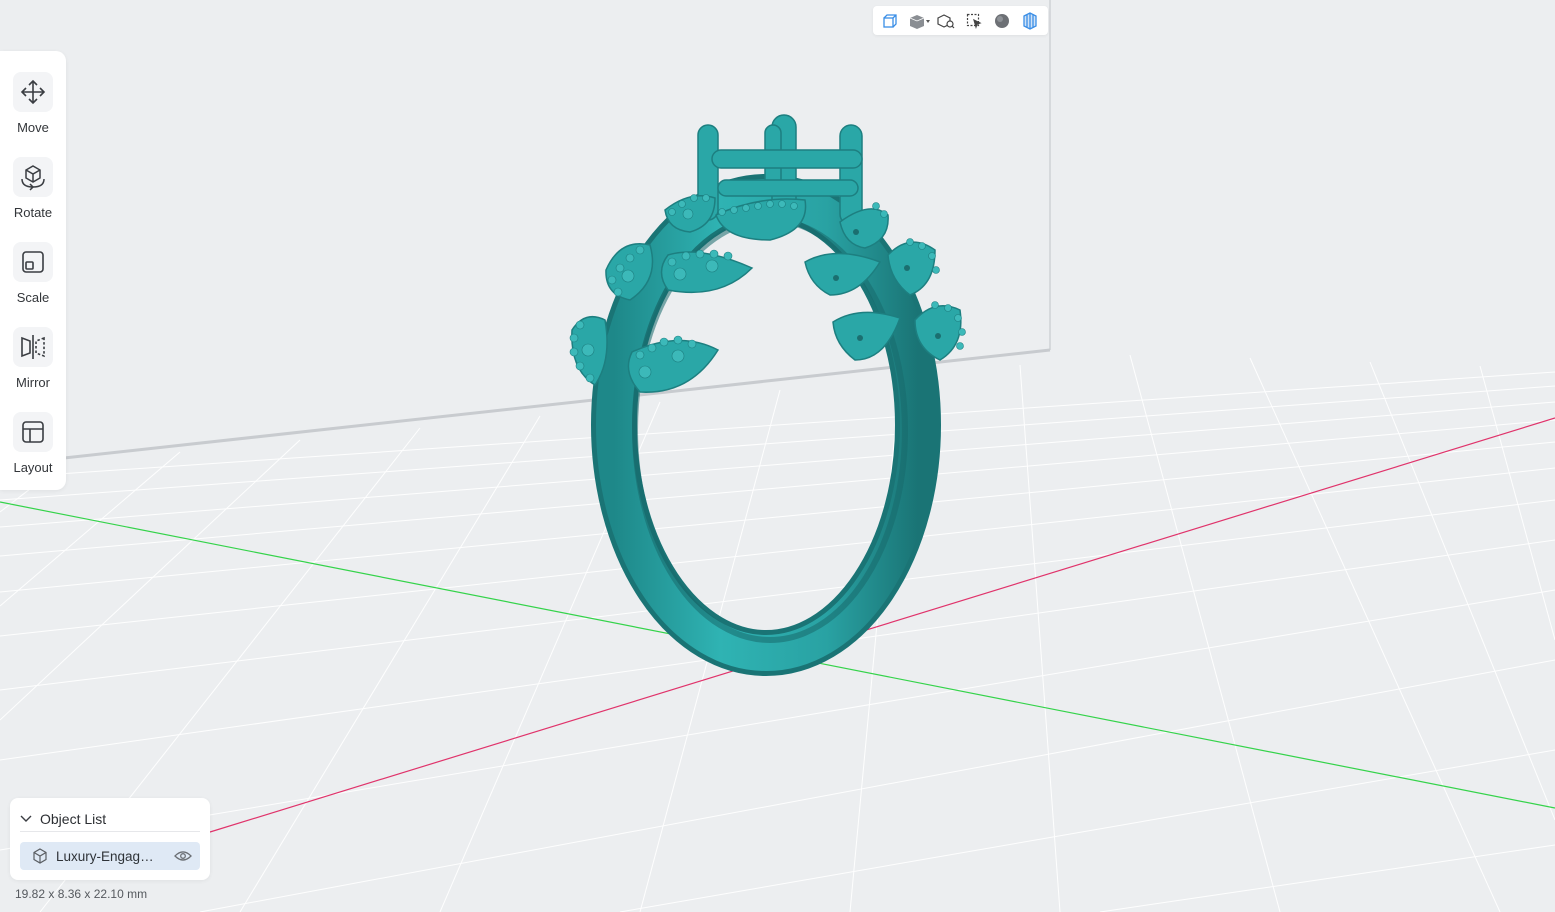 Image resolution: width=1555 pixels, height=912 pixels. I want to click on rotate-label: Rotate, so click(33, 212).